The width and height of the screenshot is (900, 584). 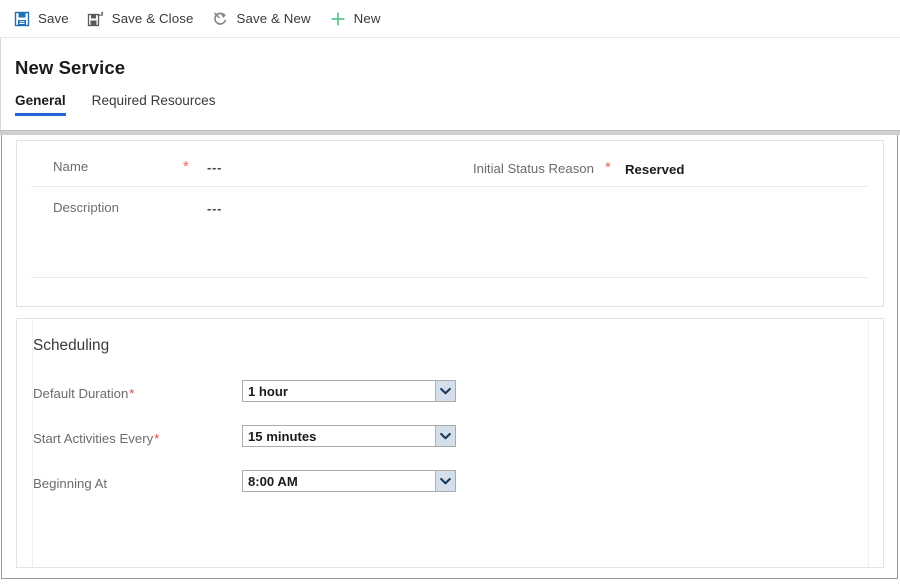 What do you see at coordinates (273, 18) in the screenshot?
I see `save-and-new-button-label: Save & New` at bounding box center [273, 18].